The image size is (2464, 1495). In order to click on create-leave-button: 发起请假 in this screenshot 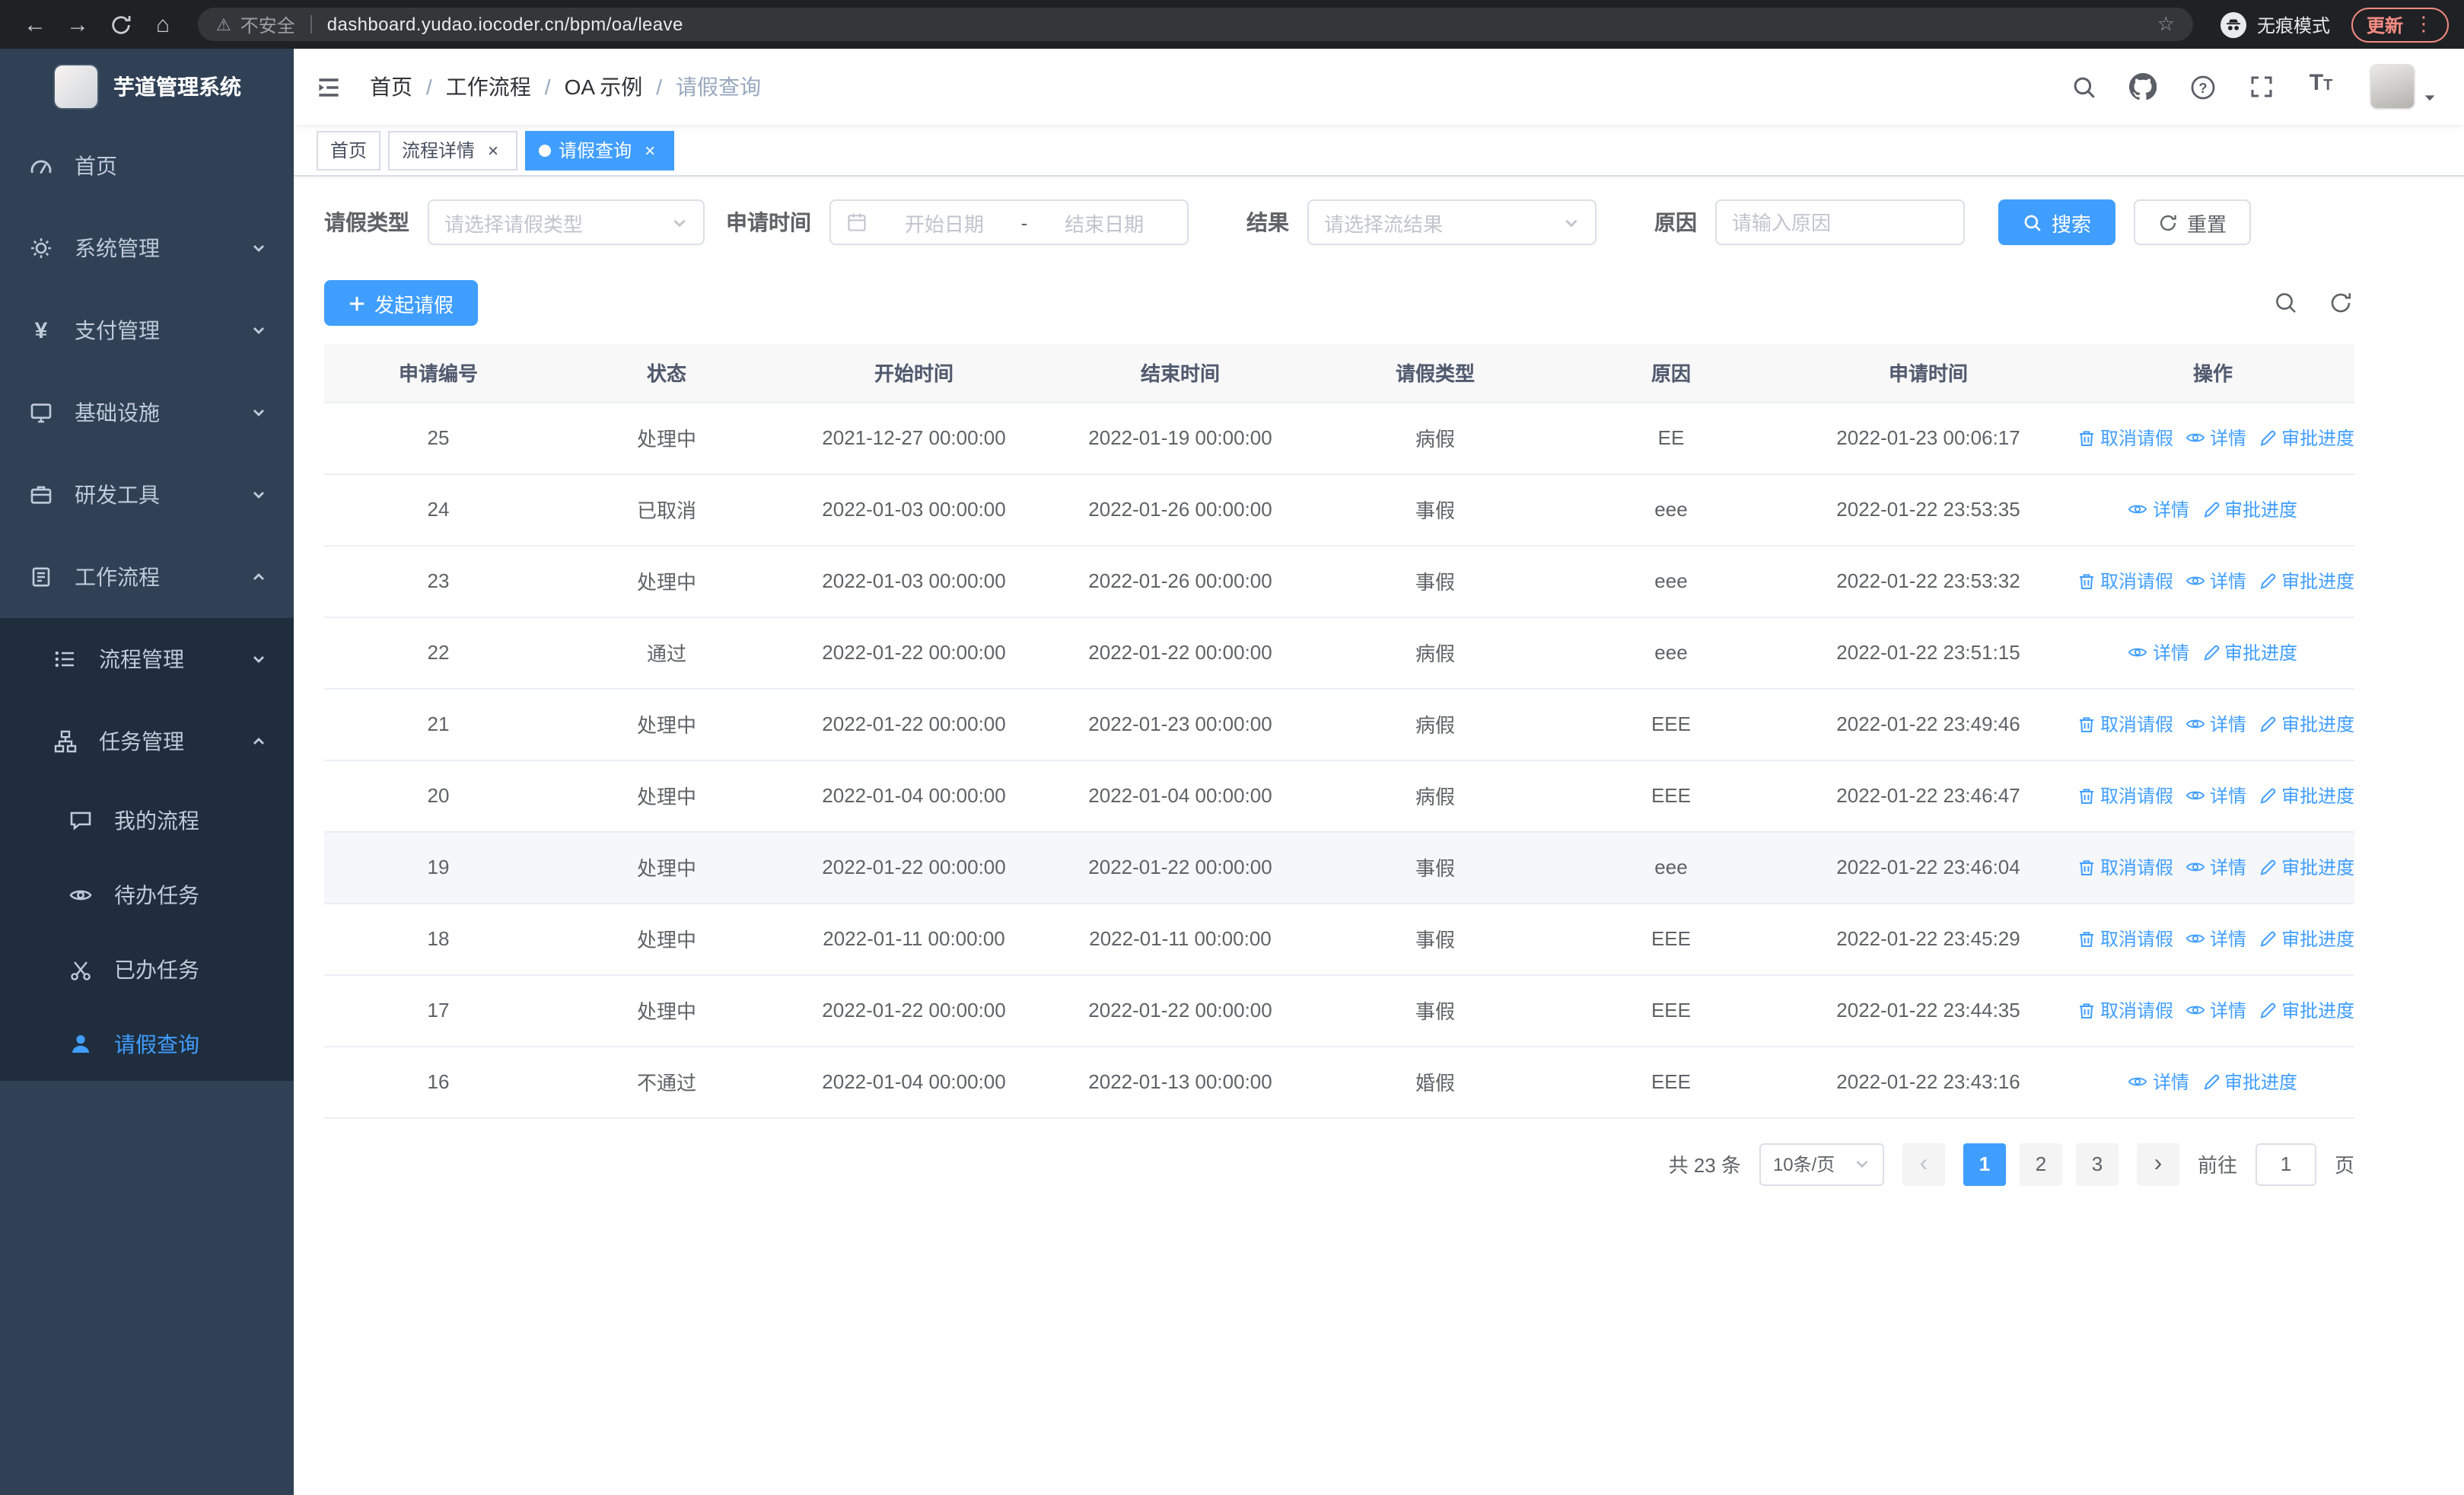, I will do `click(401, 303)`.